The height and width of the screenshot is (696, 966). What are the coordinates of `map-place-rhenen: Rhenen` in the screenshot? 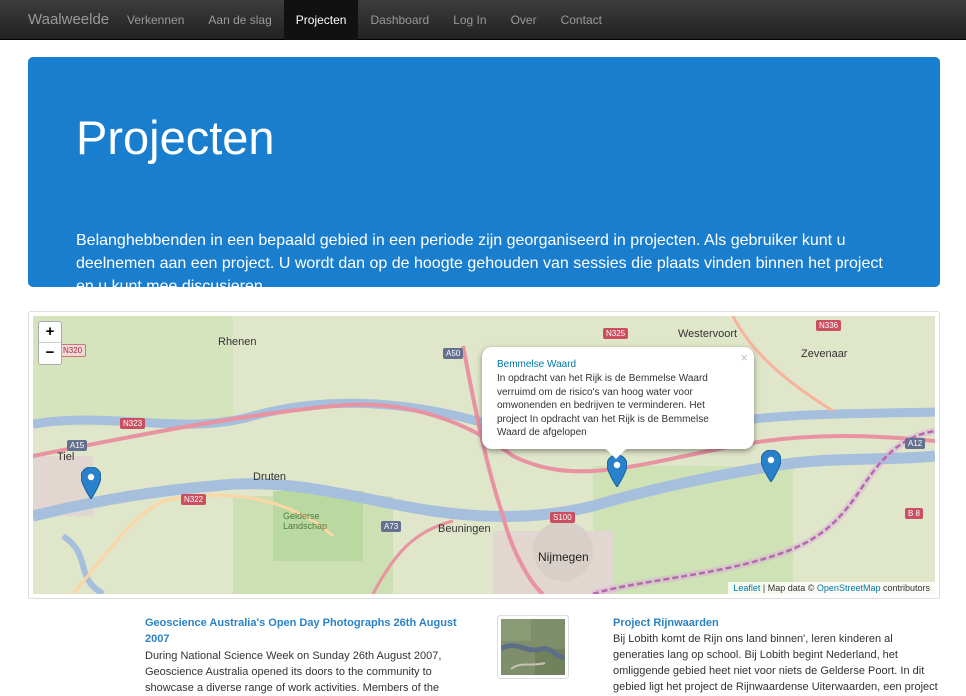 It's located at (237, 342).